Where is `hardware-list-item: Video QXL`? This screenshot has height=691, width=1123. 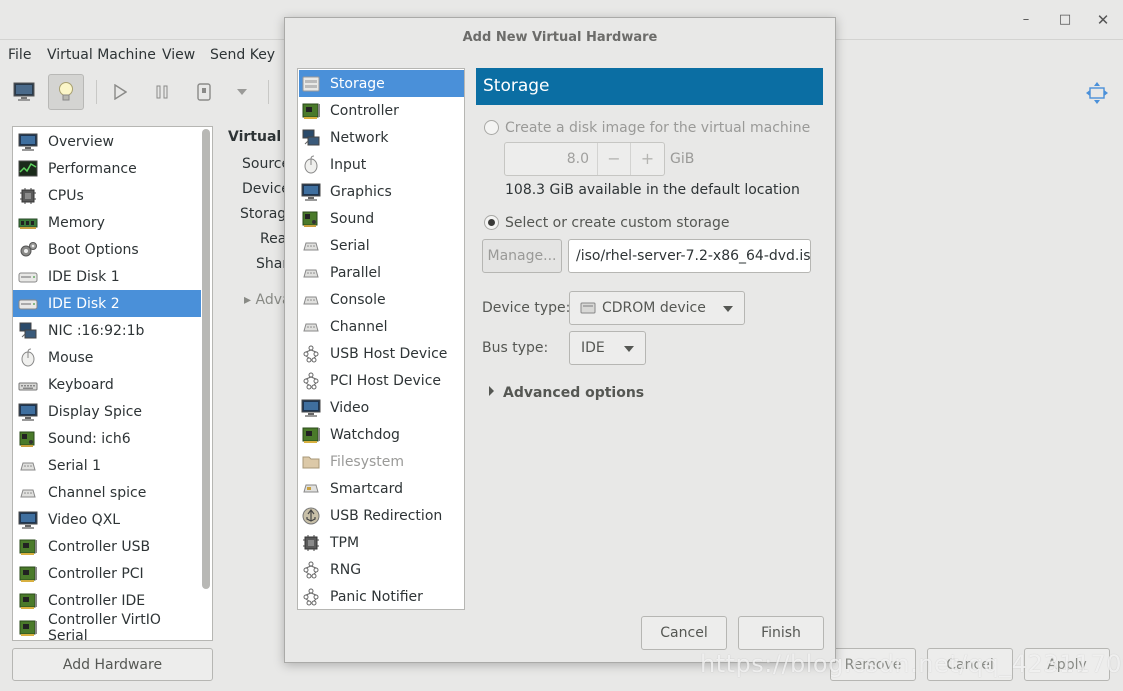
hardware-list-item: Video QXL is located at coordinates (107, 519).